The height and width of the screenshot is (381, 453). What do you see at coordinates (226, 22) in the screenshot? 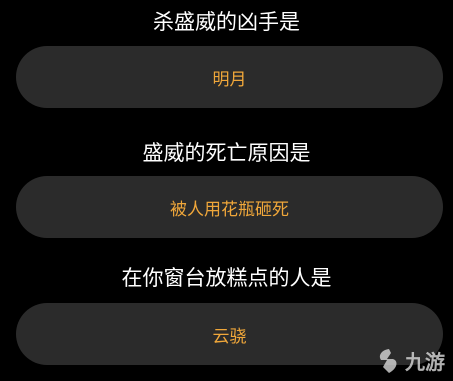
I see `question-1: 杀盛威的凶手是` at bounding box center [226, 22].